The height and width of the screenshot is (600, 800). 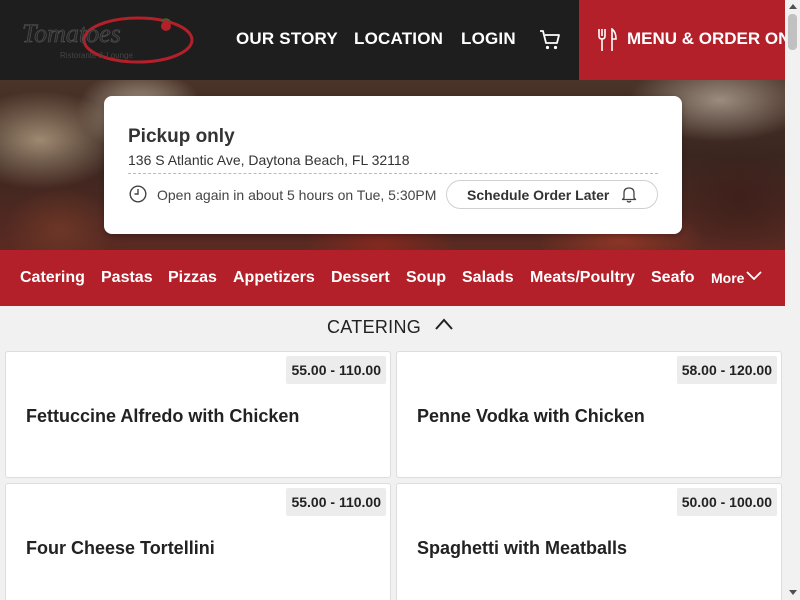 What do you see at coordinates (181, 136) in the screenshot?
I see `pickup-title: Pickup only` at bounding box center [181, 136].